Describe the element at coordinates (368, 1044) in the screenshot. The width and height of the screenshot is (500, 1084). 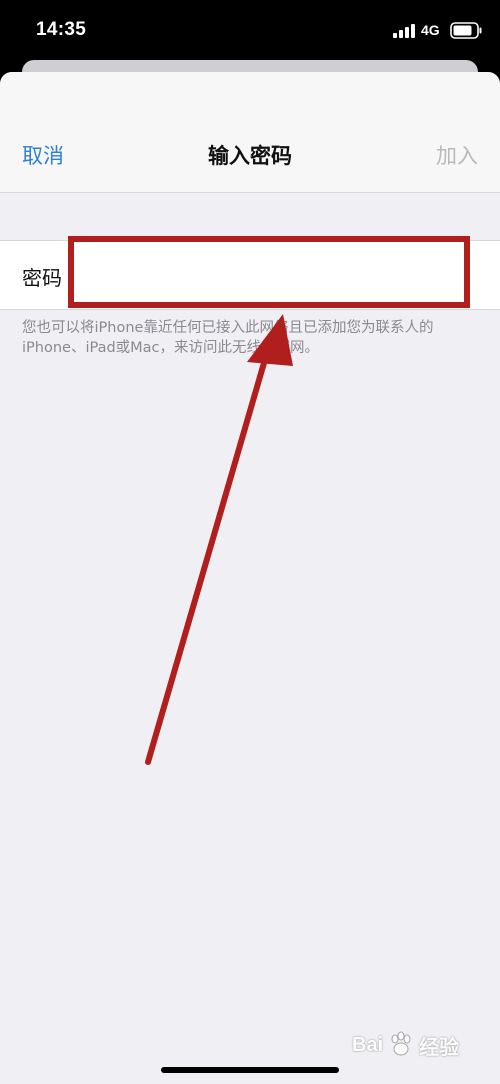
I see `watermark-brand: Bai` at that location.